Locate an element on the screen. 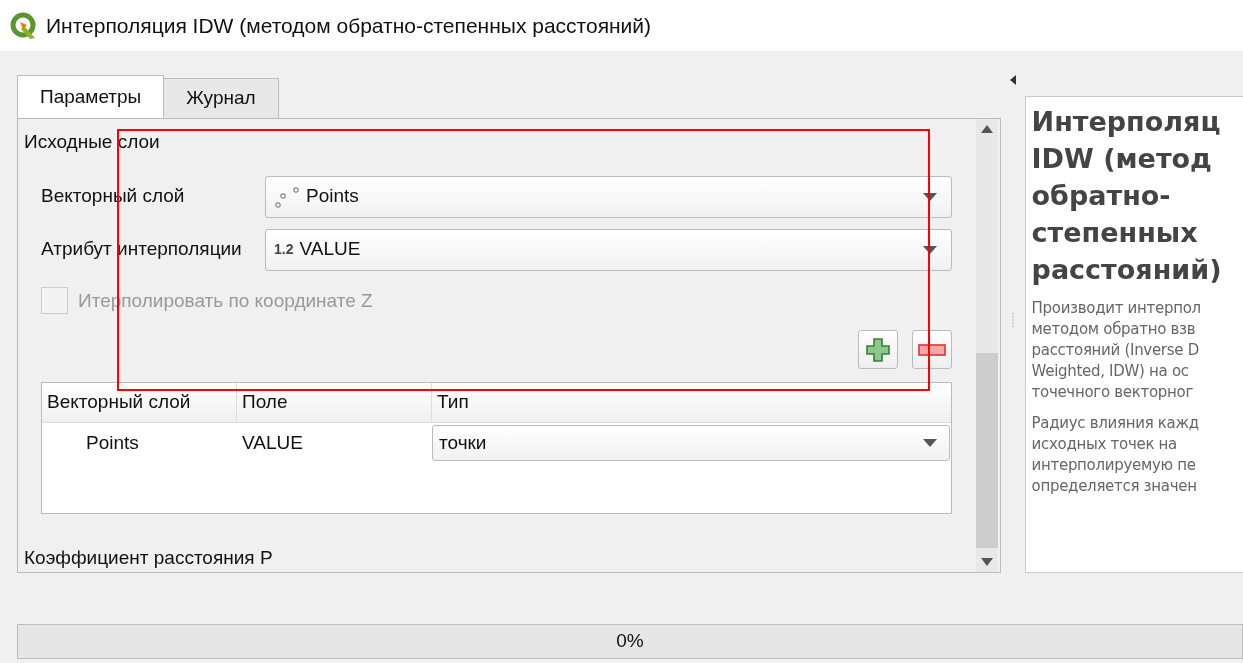 The width and height of the screenshot is (1243, 663). scroll-up-icon is located at coordinates (986, 129).